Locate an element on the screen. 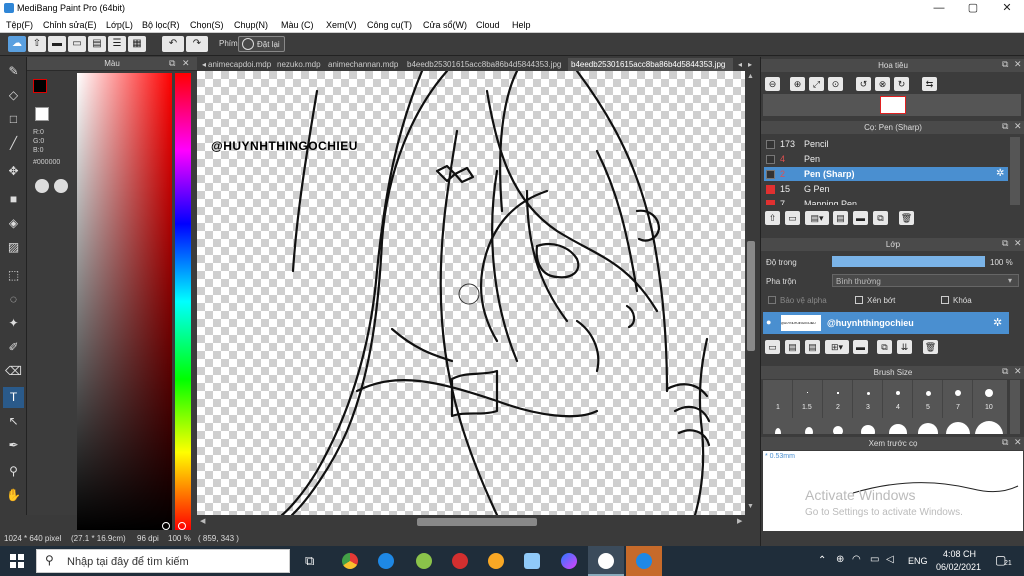 Image resolution: width=1024 pixels, height=576 pixels. scroll-left-icon: ◀ is located at coordinates (202, 521).